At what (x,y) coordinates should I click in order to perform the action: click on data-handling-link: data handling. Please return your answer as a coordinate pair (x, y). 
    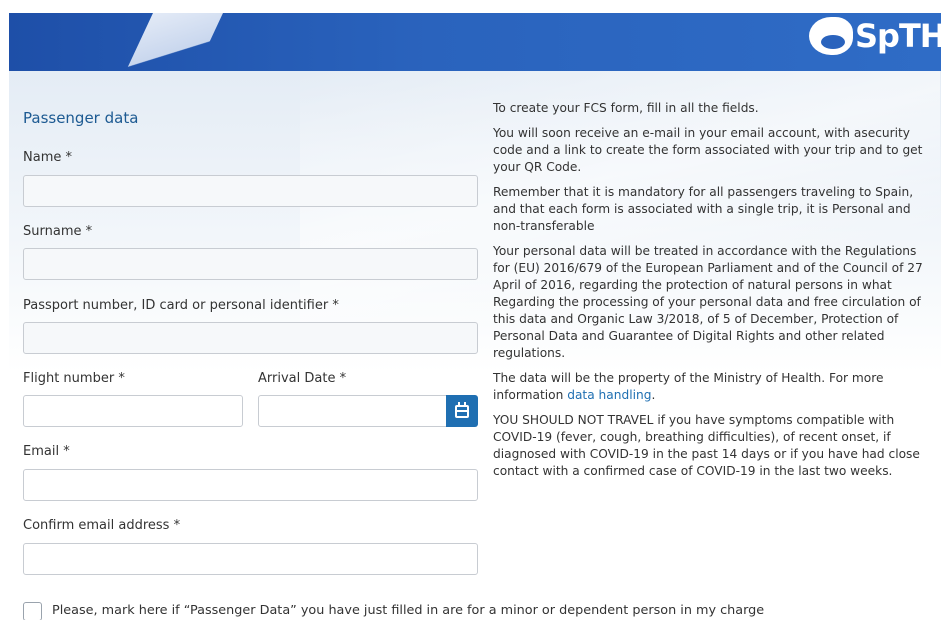
    Looking at the image, I should click on (609, 395).